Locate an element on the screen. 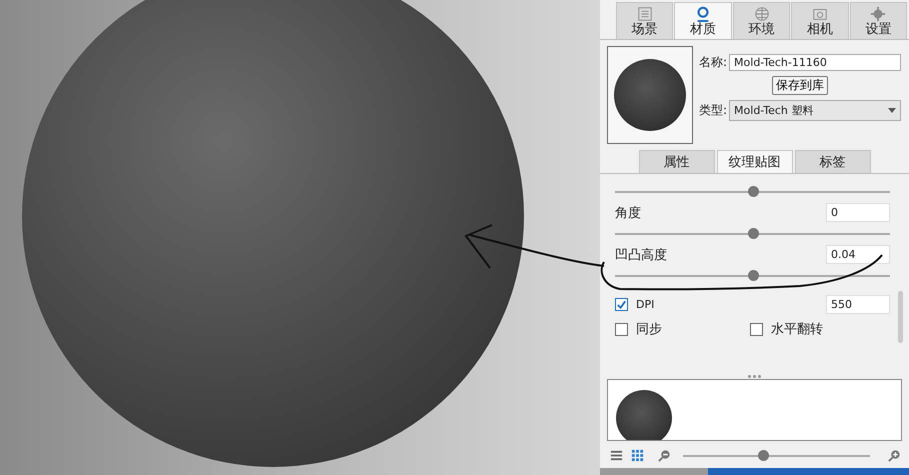  type-dropdown: Mold-Tech 塑料 is located at coordinates (815, 110).